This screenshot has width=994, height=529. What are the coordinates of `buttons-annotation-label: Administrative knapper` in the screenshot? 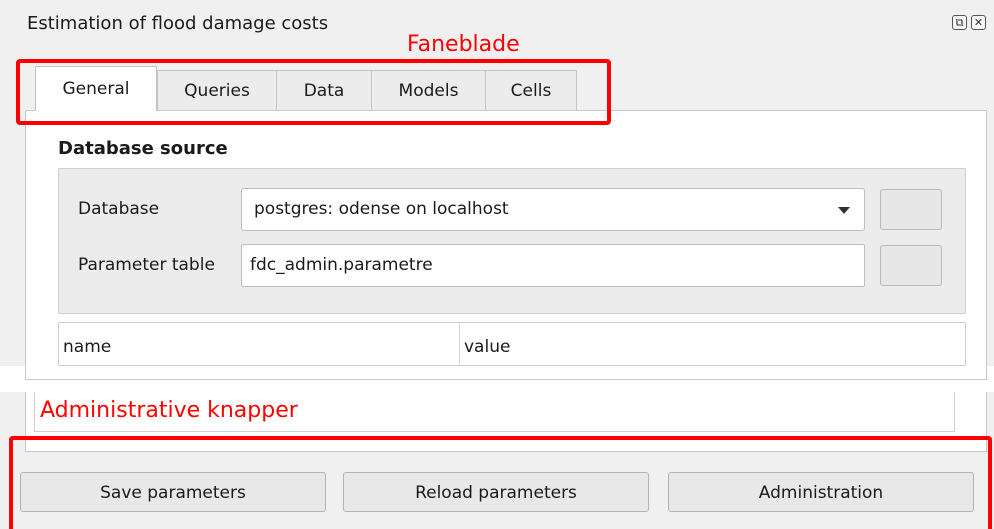 It's located at (169, 410).